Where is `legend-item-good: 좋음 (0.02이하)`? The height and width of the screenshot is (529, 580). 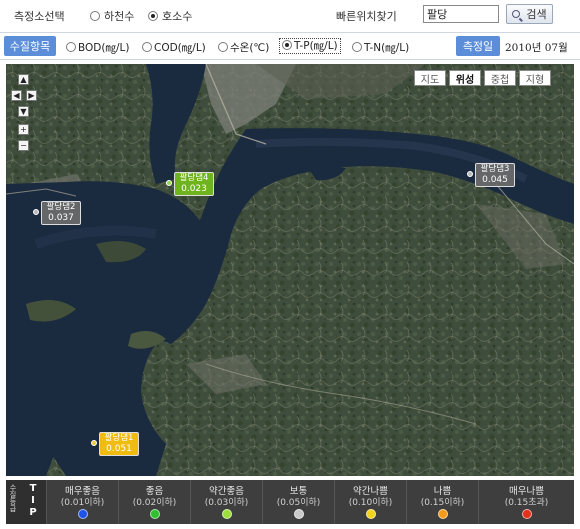 legend-item-good: 좋음 (0.02이하) is located at coordinates (154, 502).